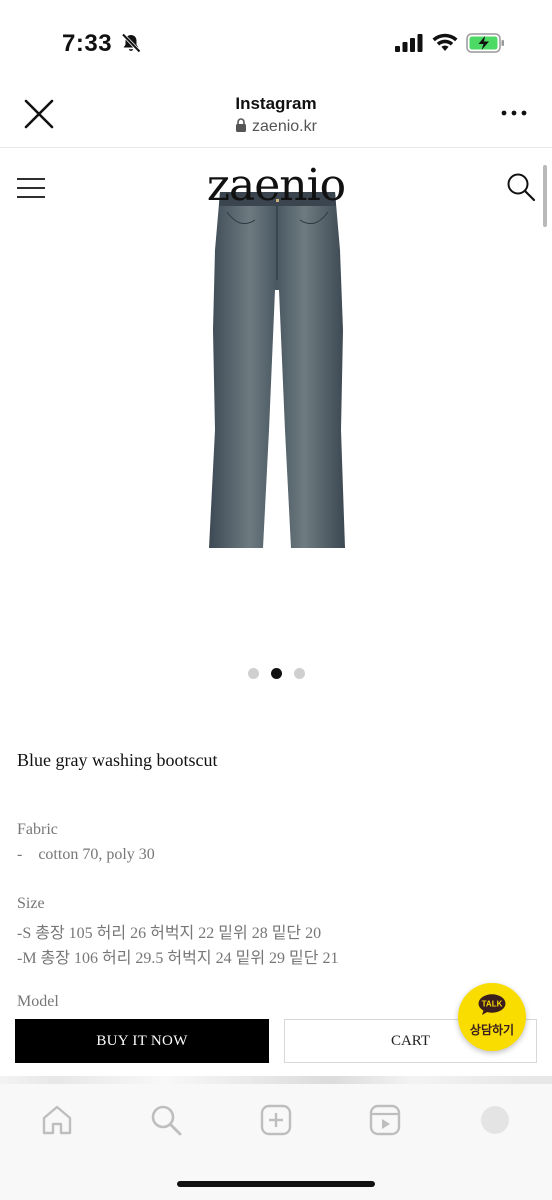 This screenshot has height=1200, width=552. I want to click on battery-charging-icon, so click(485, 43).